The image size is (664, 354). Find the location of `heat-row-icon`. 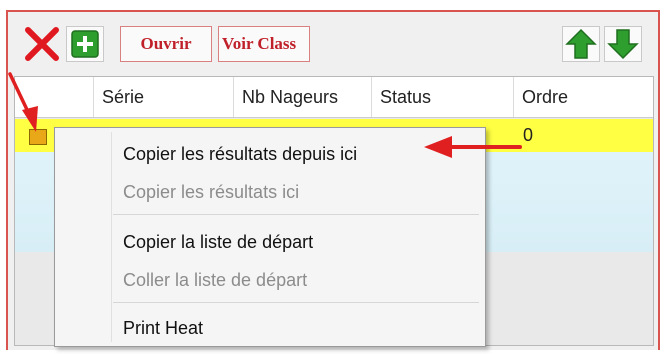

heat-row-icon is located at coordinates (38, 137).